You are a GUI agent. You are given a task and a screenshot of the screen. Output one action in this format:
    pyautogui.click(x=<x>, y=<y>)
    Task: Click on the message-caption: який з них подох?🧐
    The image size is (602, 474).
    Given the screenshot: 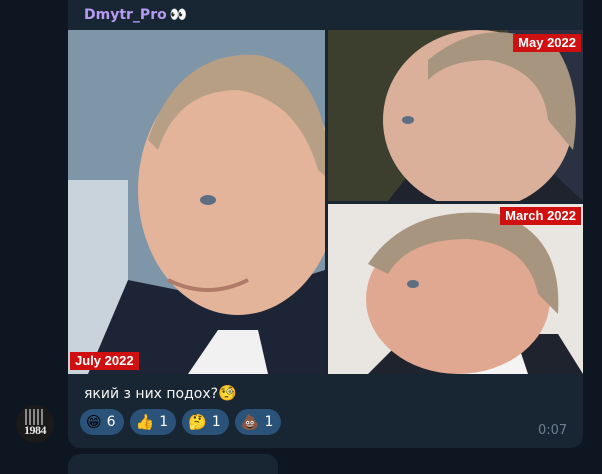 What is the action you would take?
    pyautogui.click(x=160, y=393)
    